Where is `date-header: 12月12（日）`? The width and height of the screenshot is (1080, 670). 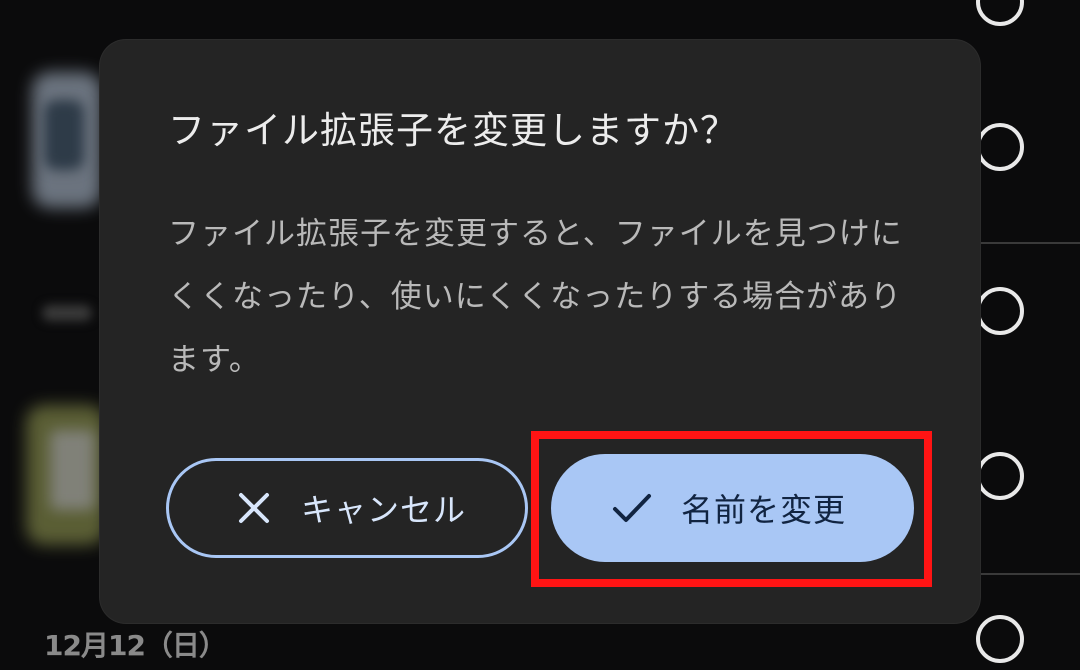
date-header: 12月12（日） is located at coordinates (135, 645).